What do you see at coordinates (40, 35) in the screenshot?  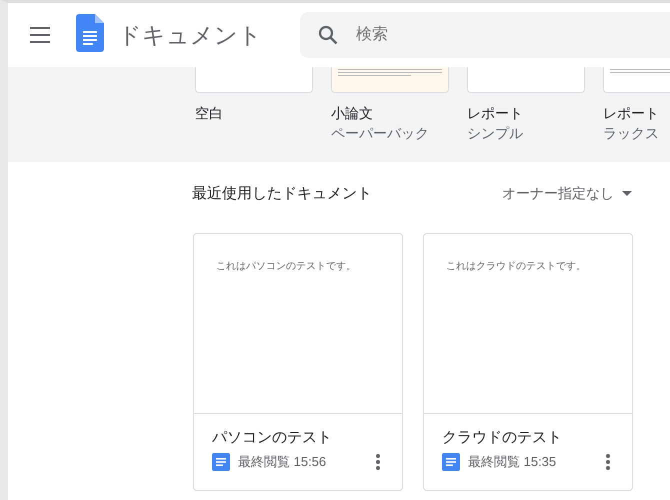 I see `menu-icon` at bounding box center [40, 35].